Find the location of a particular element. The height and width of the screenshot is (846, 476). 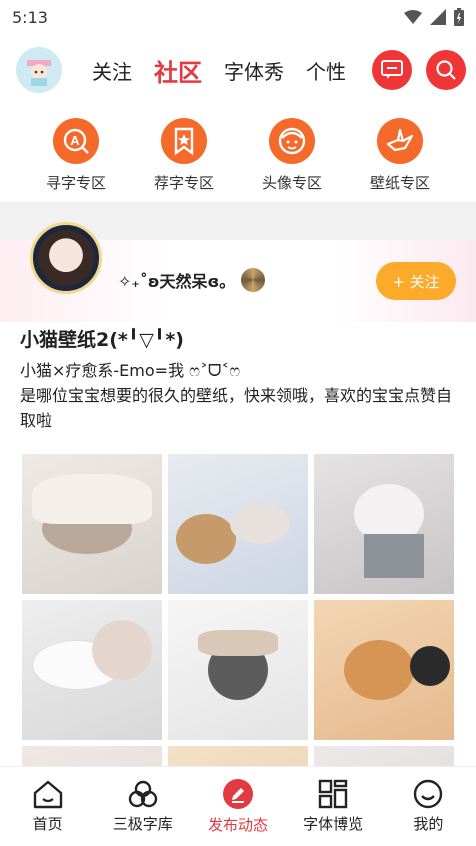

avatar-face is located at coordinates (66, 258).